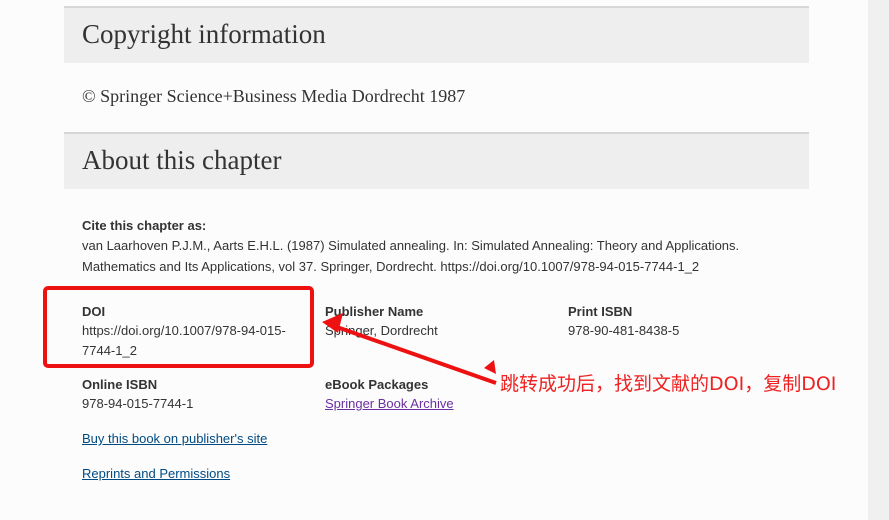 The image size is (889, 520). What do you see at coordinates (668, 384) in the screenshot?
I see `annotation-text: 跳转成功后，找到文献的DOI，复制DOI` at bounding box center [668, 384].